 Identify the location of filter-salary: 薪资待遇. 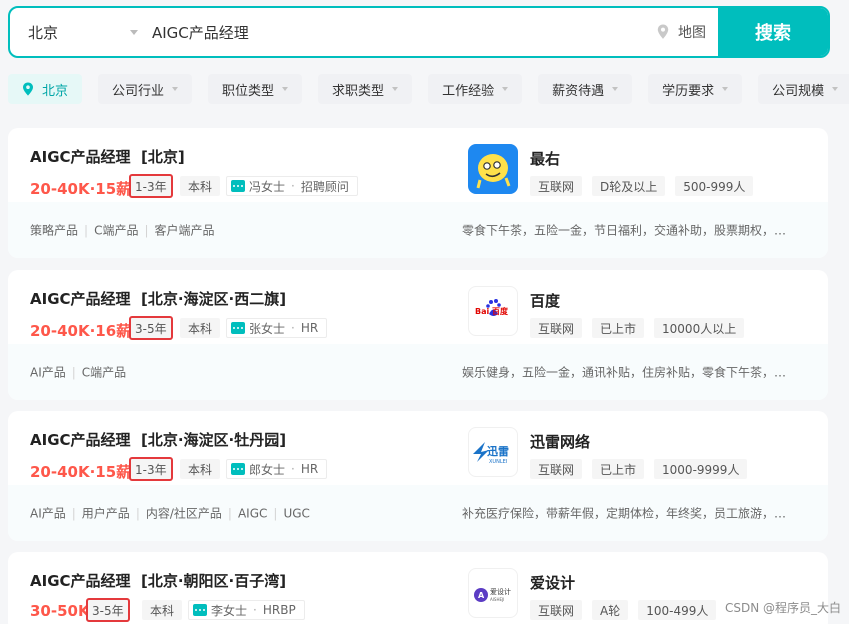
(585, 89).